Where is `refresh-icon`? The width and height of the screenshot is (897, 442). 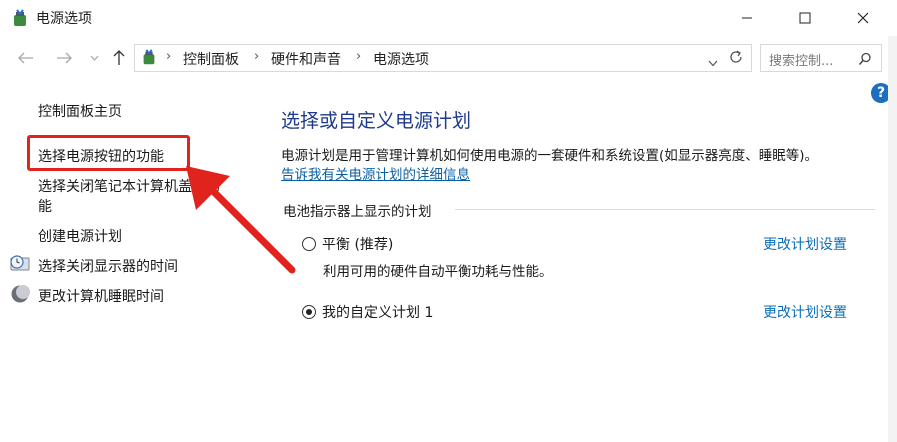
refresh-icon is located at coordinates (736, 56).